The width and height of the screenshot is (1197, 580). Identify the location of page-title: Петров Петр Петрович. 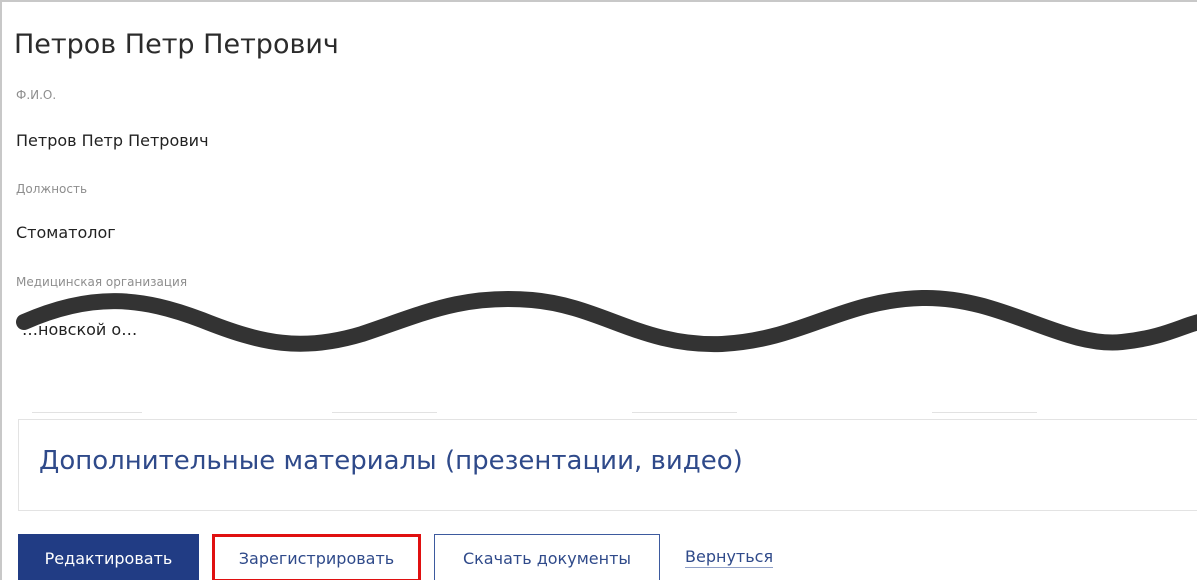
(176, 44).